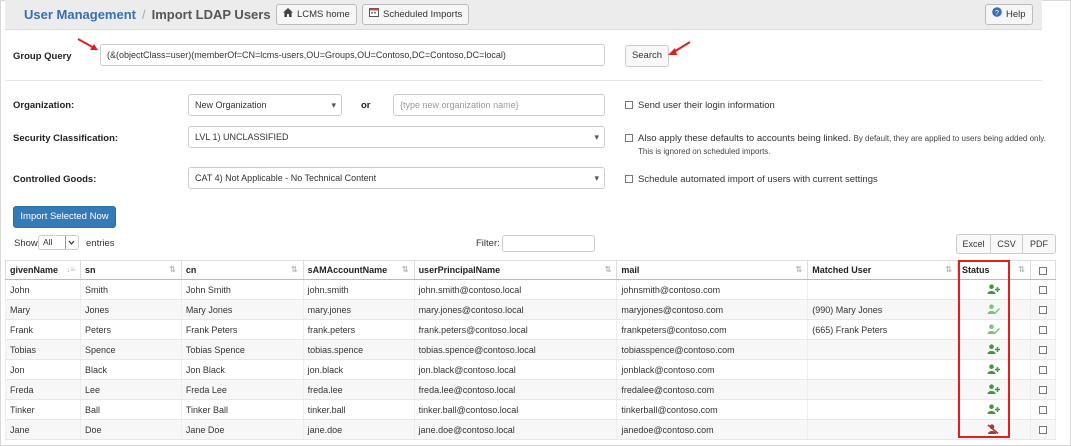 This screenshot has height=446, width=1071. What do you see at coordinates (629, 138) in the screenshot?
I see `apply-defaults-checkbox` at bounding box center [629, 138].